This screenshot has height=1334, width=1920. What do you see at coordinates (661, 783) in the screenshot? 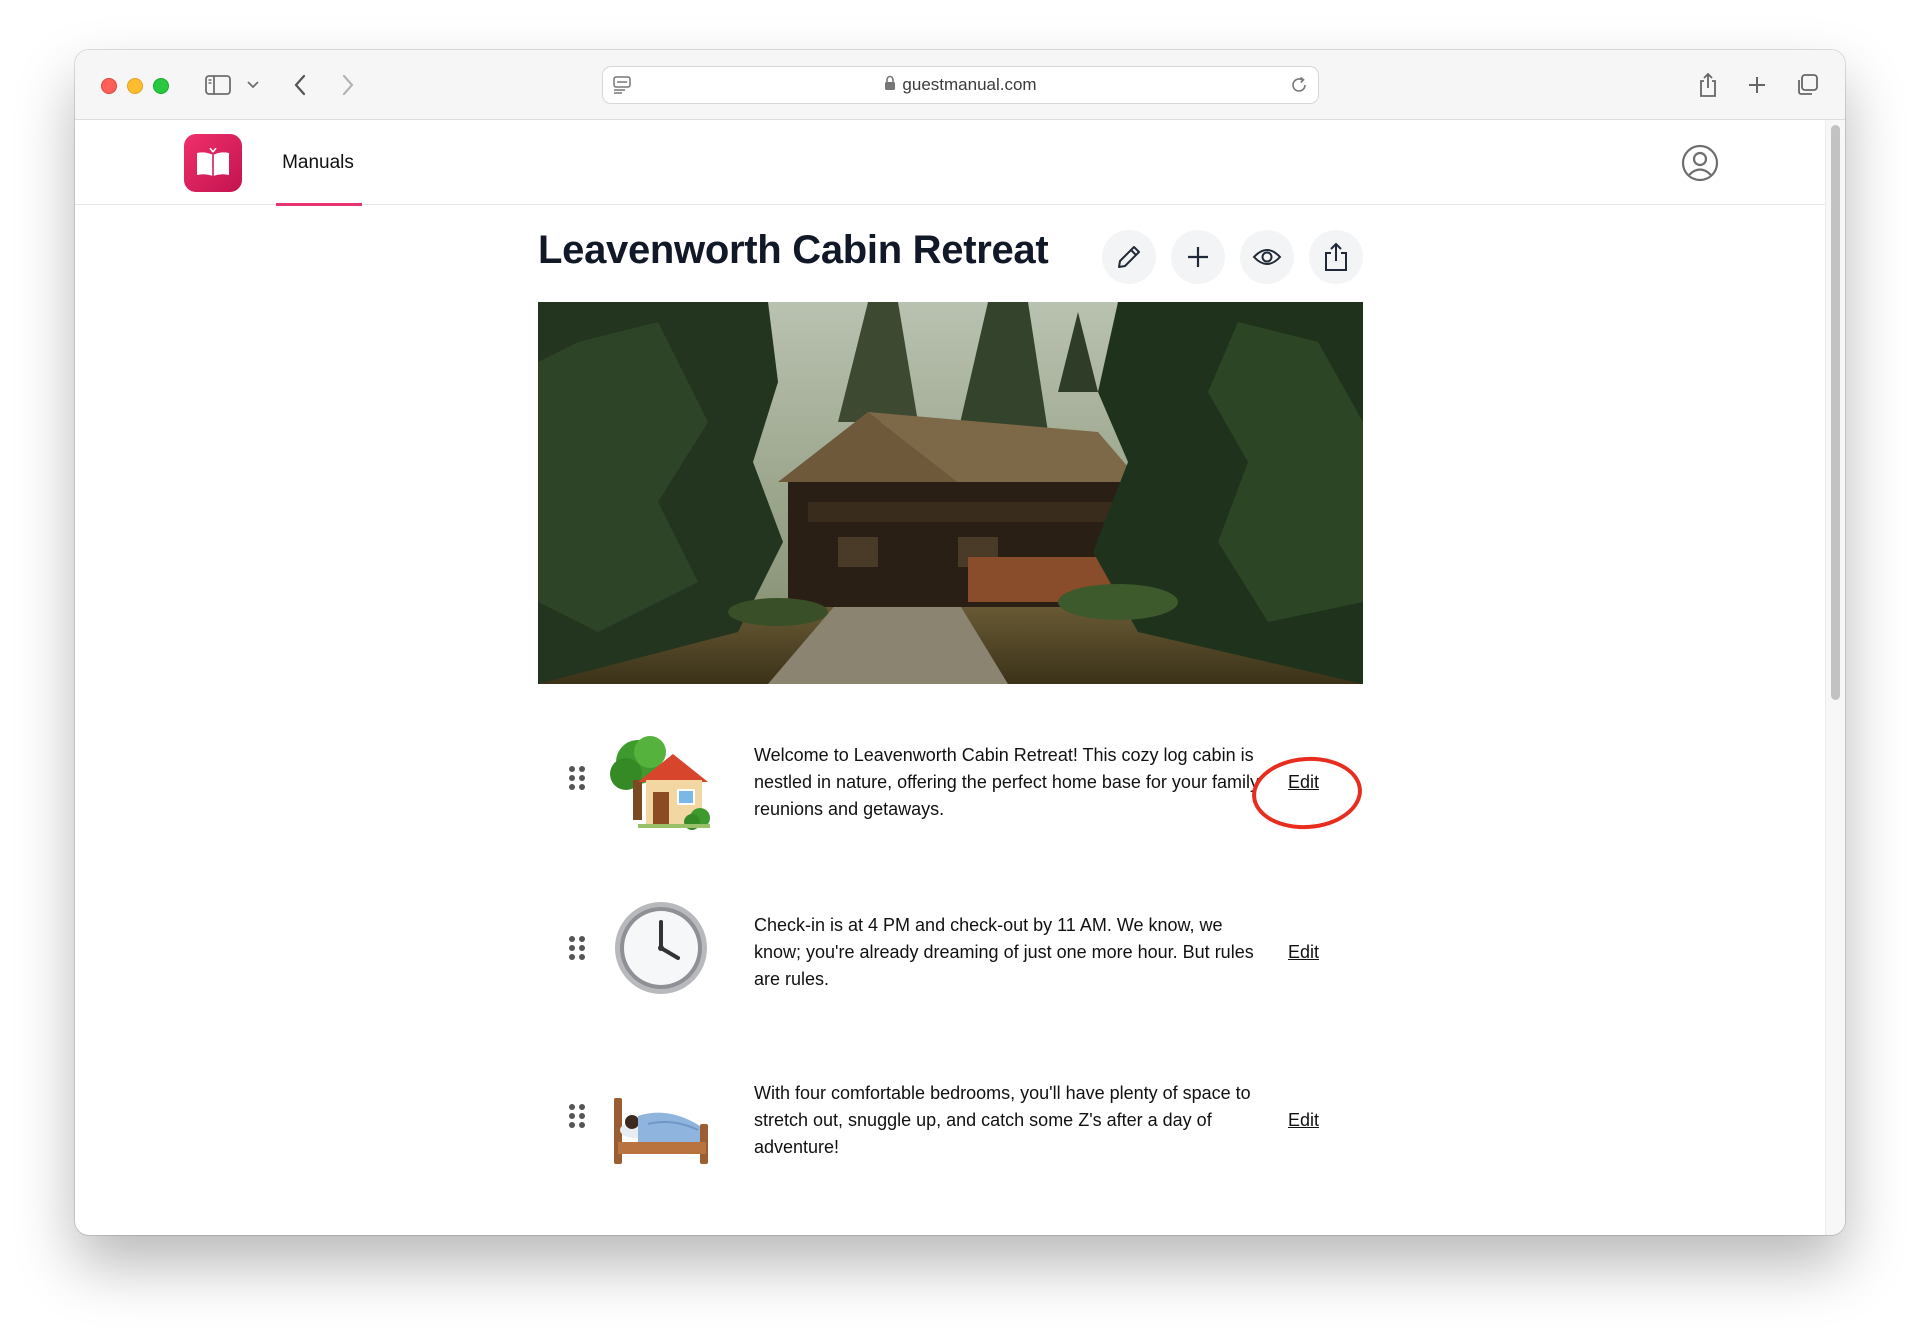
I see `house-with-tree-icon` at bounding box center [661, 783].